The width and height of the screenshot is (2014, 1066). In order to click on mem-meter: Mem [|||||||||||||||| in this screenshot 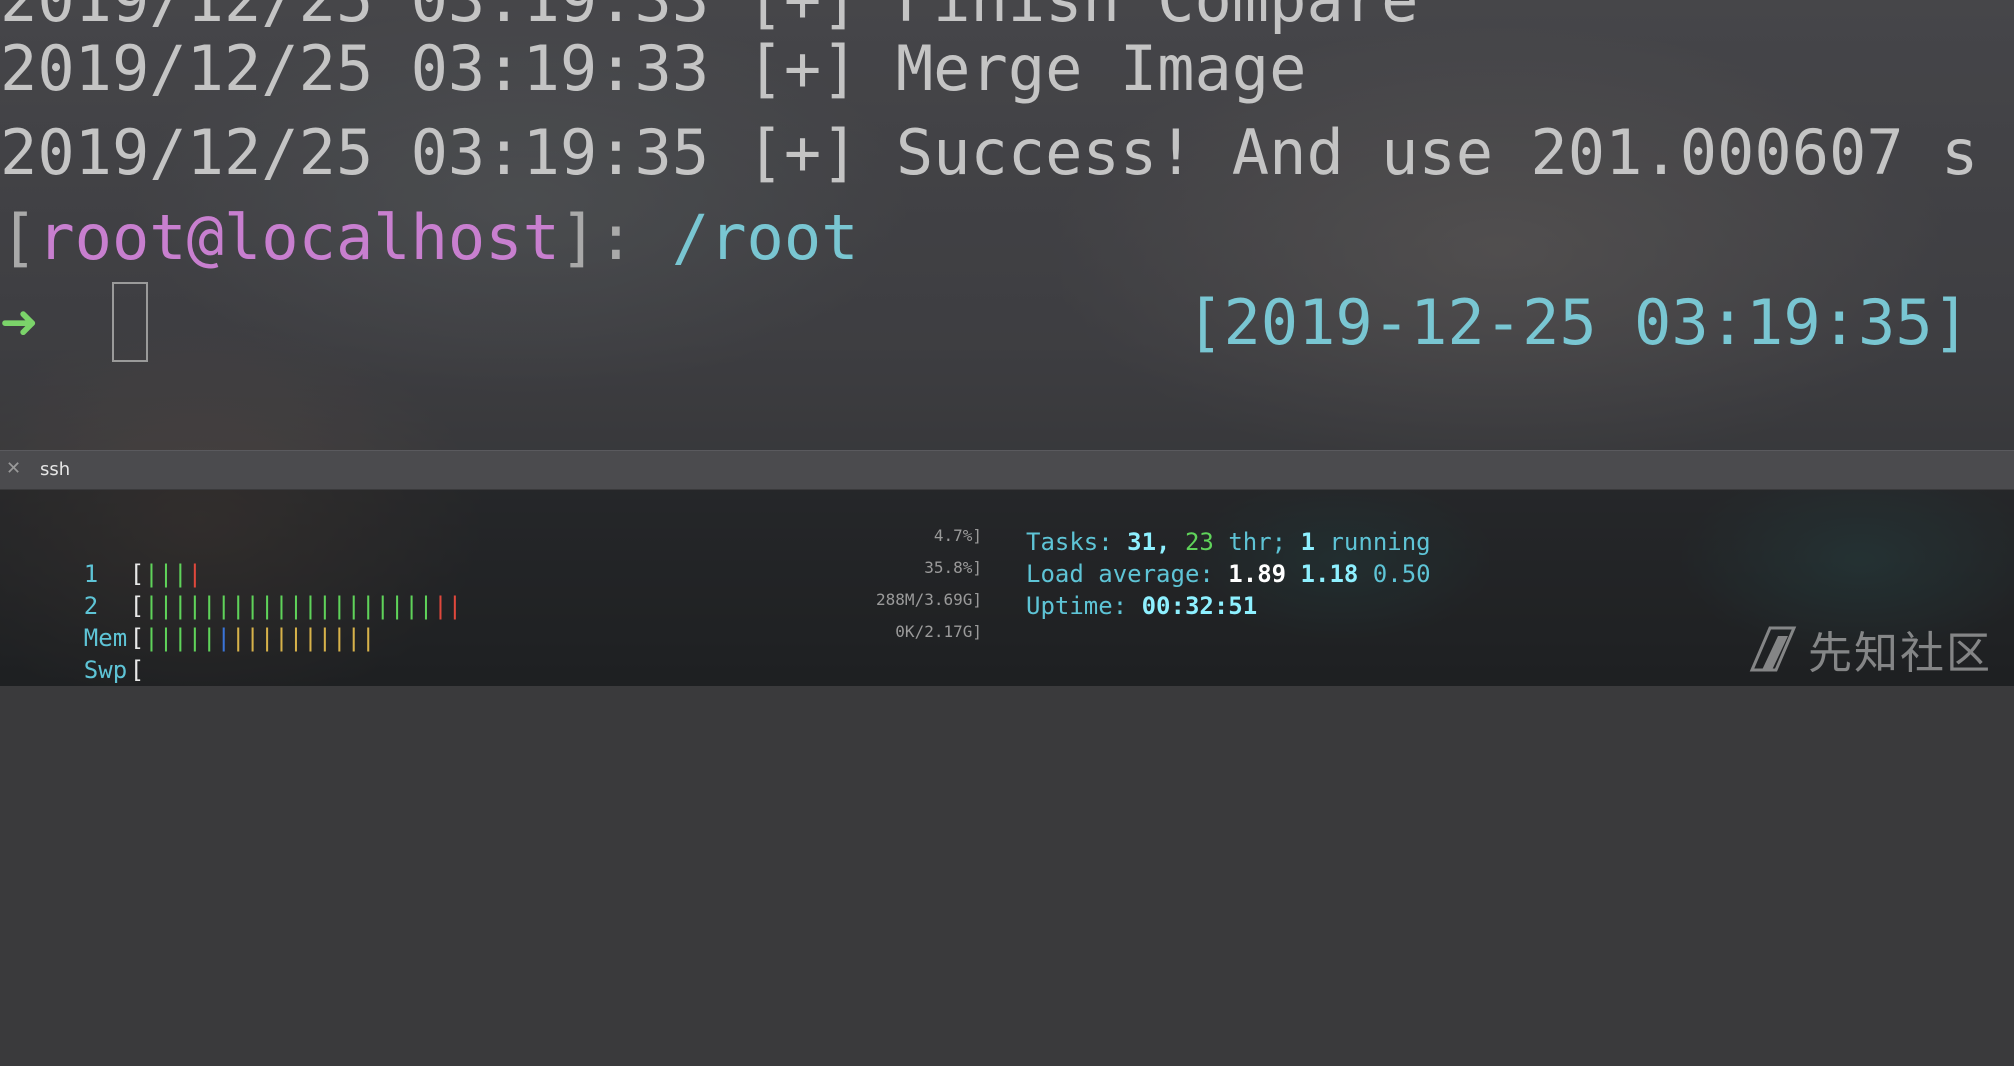, I will do `click(229, 638)`.